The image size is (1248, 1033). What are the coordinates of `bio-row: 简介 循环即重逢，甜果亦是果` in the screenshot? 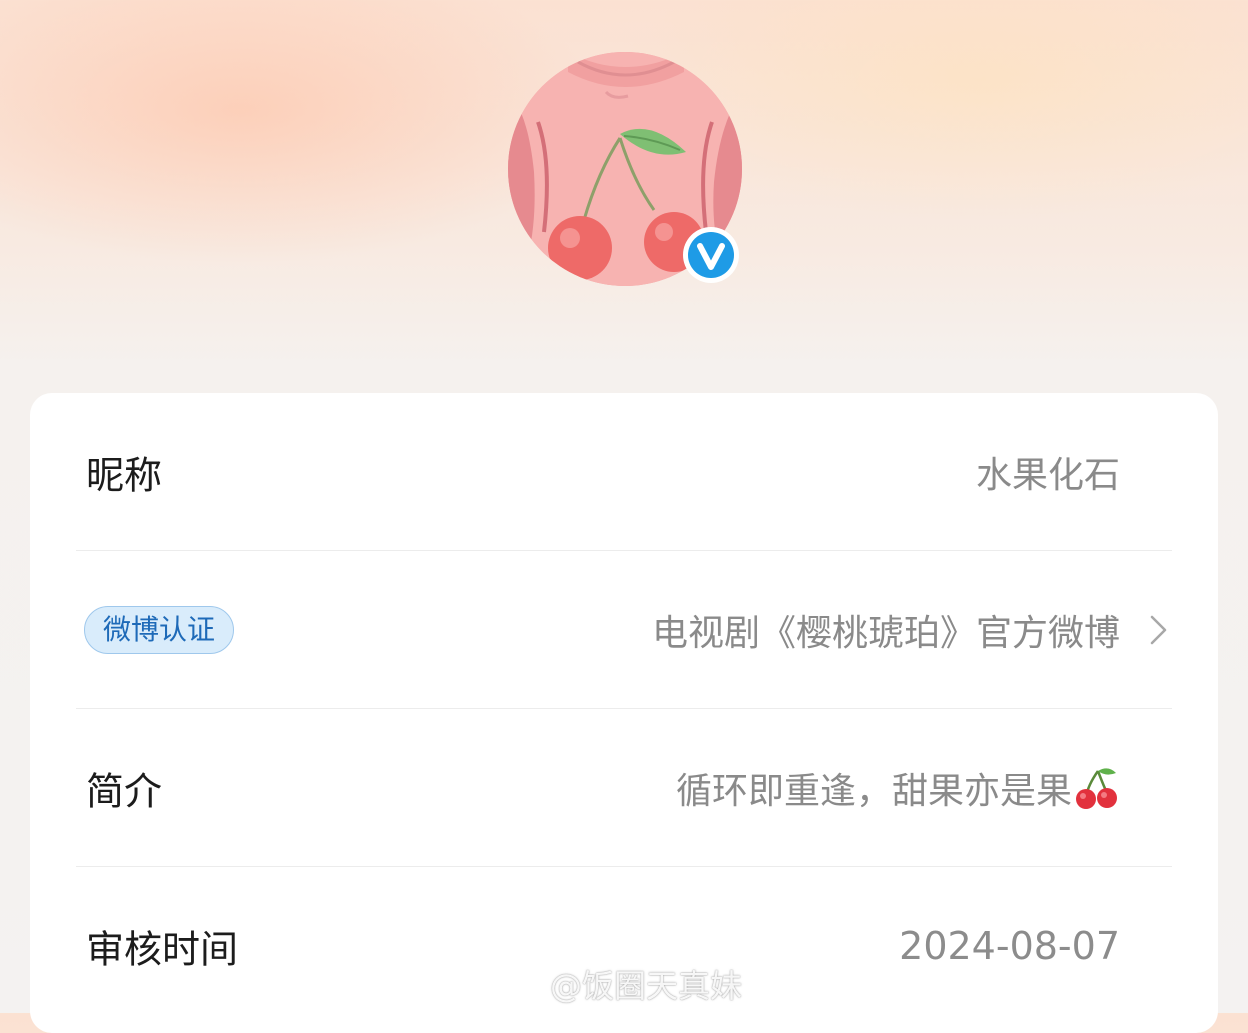 It's located at (624, 788).